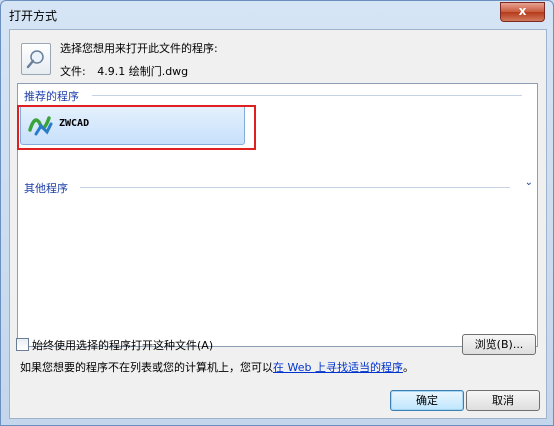 This screenshot has width=554, height=426. What do you see at coordinates (503, 400) in the screenshot?
I see `cancel-button: 取消` at bounding box center [503, 400].